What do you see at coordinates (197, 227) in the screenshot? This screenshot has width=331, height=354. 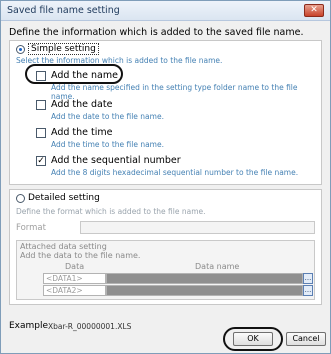 I see `format-input` at bounding box center [197, 227].